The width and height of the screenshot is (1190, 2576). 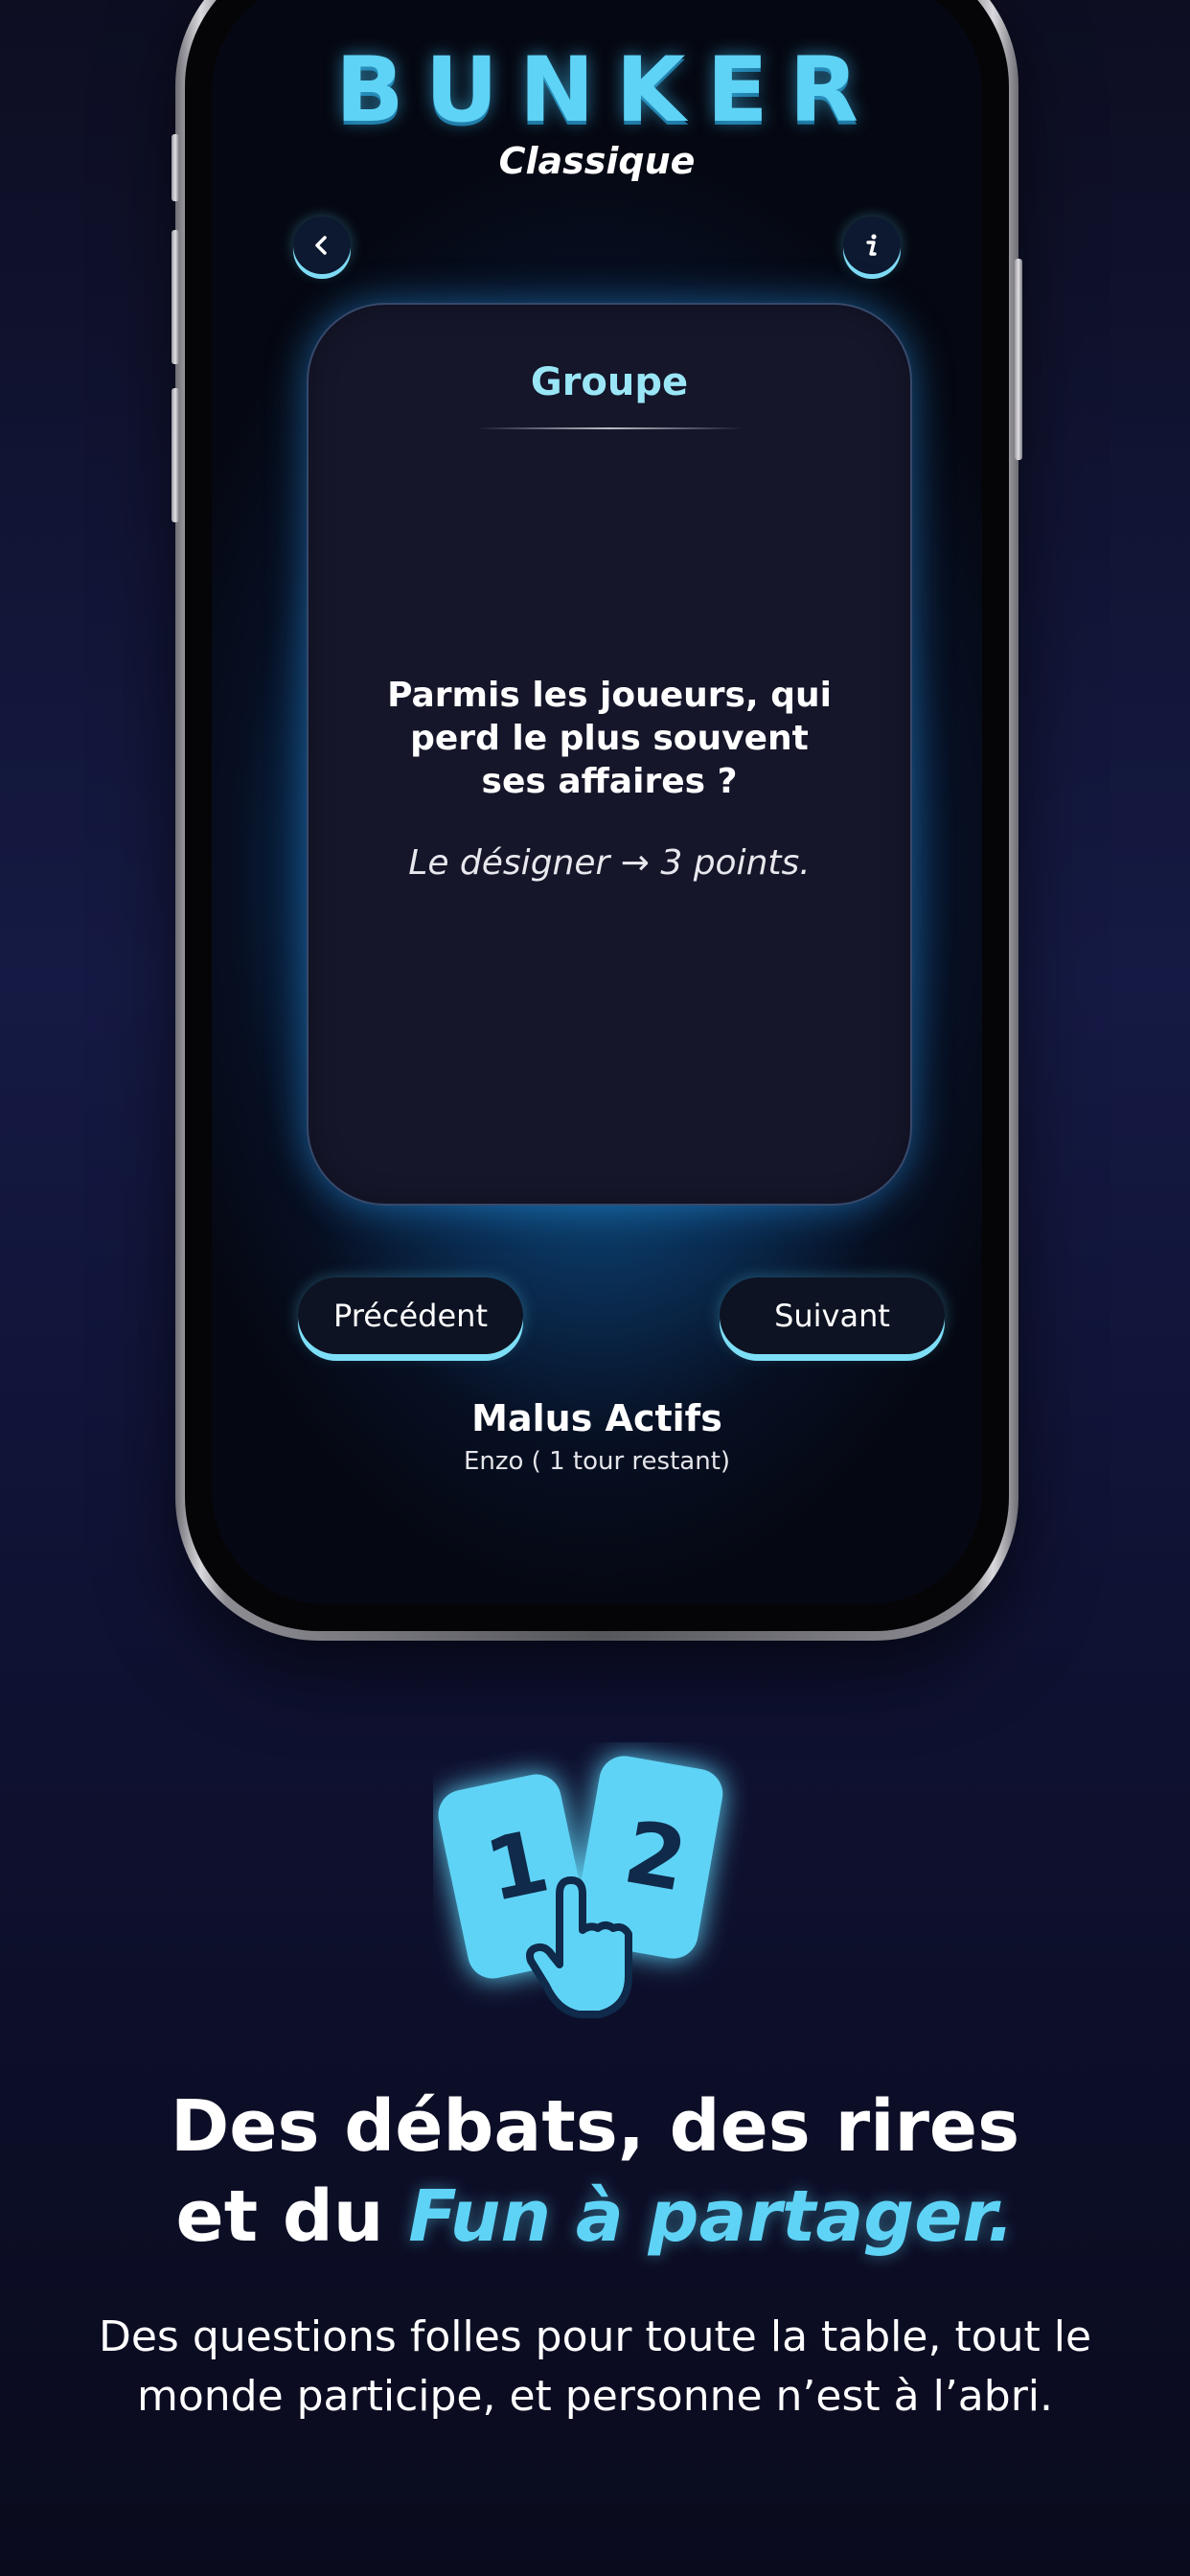 I want to click on active-malus-detail: Enzo ( 1 tour restant), so click(x=597, y=1461).